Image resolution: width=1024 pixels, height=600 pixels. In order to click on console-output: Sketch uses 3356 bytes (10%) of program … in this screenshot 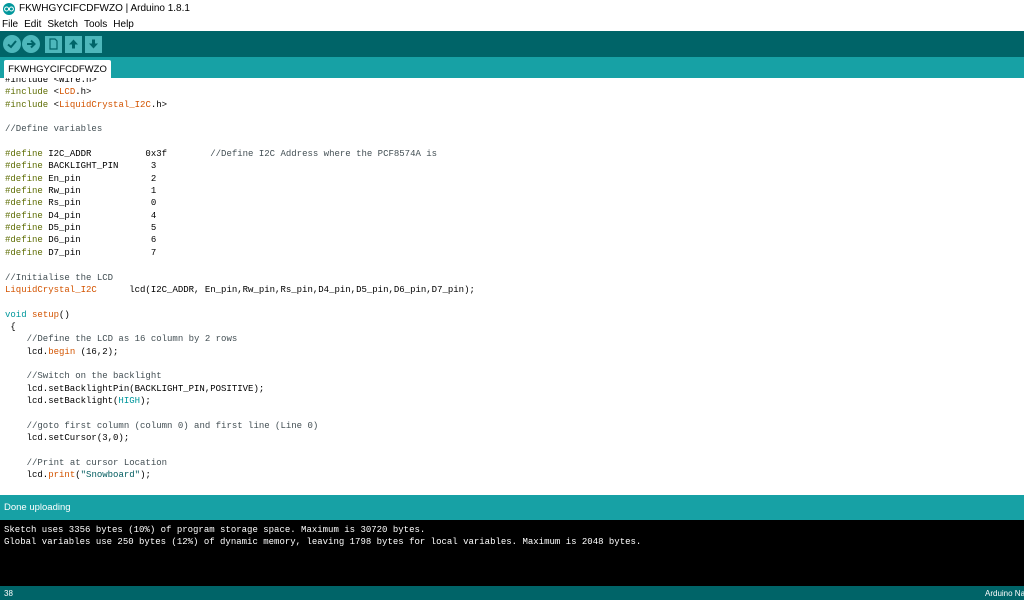, I will do `click(512, 553)`.